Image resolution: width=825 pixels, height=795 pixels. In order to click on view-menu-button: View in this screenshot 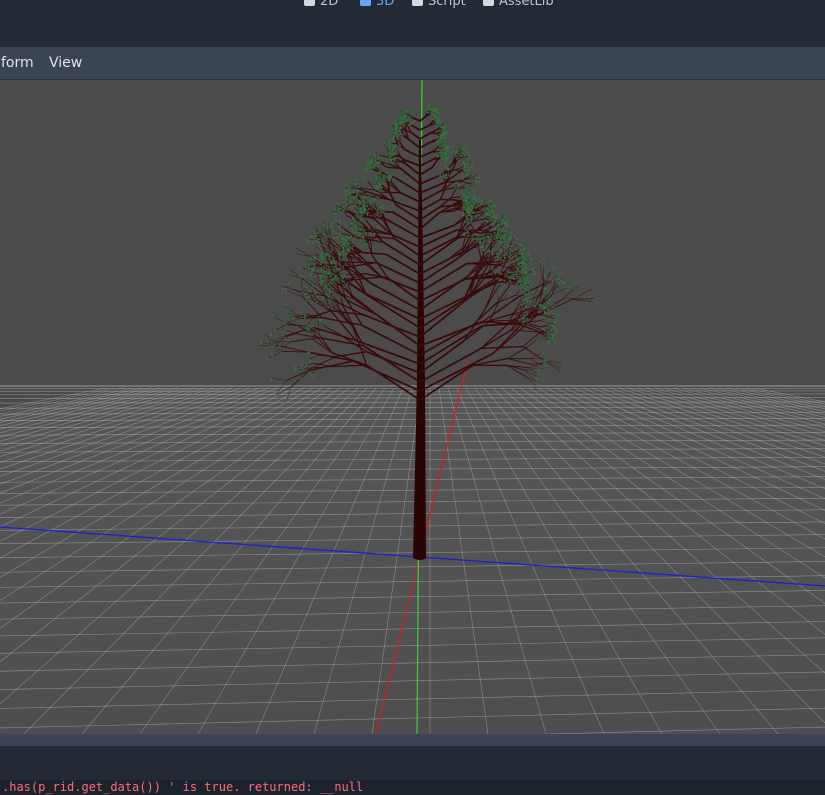, I will do `click(65, 63)`.